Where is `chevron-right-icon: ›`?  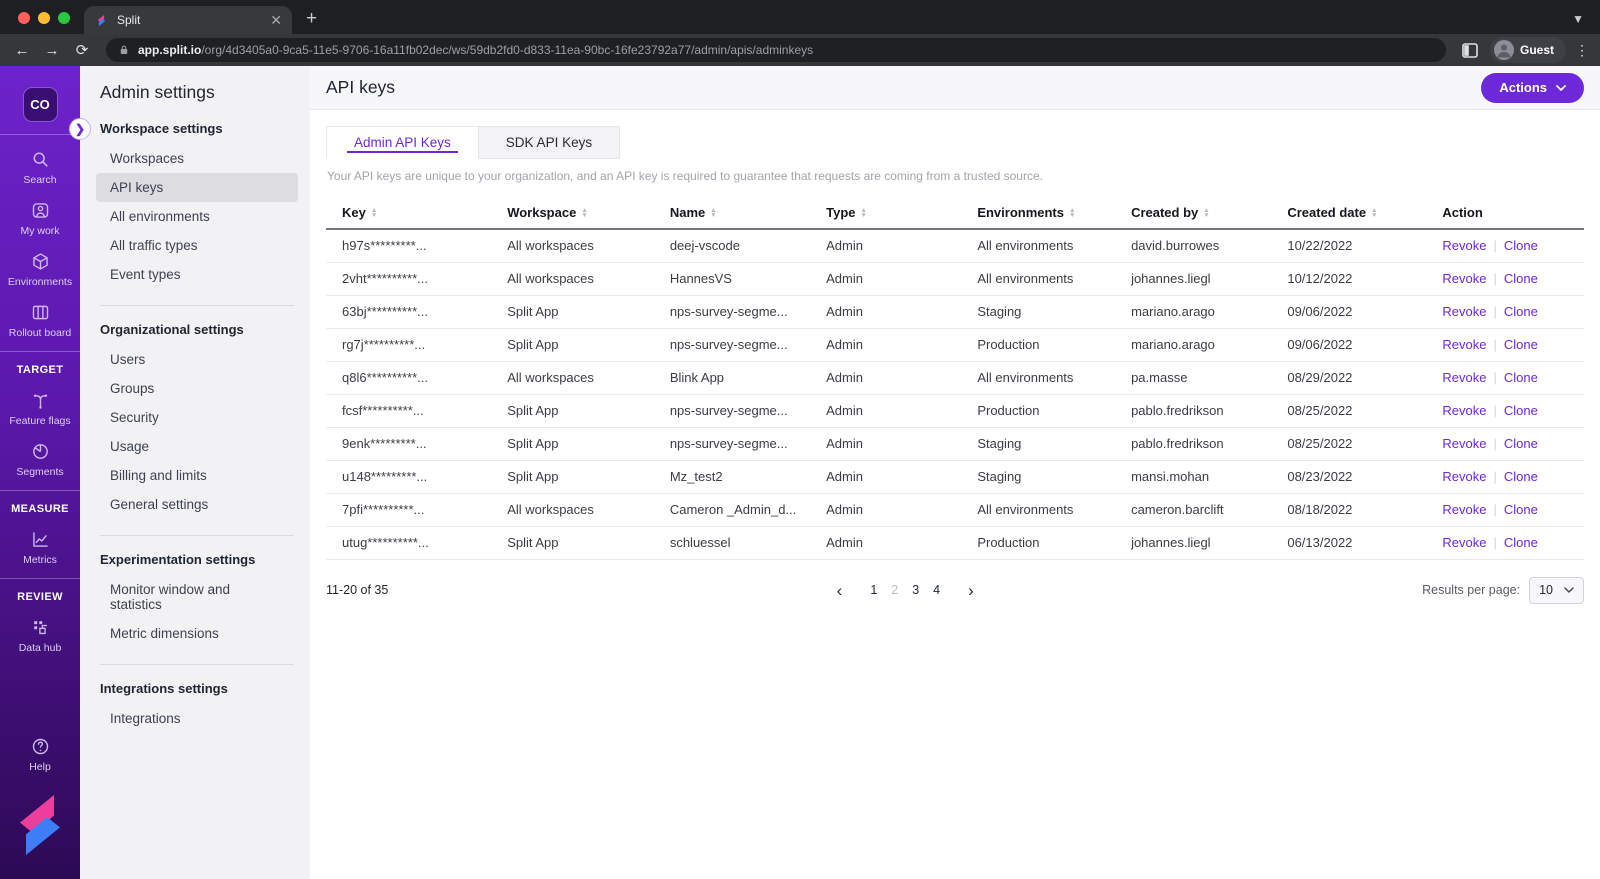 chevron-right-icon: › is located at coordinates (971, 590).